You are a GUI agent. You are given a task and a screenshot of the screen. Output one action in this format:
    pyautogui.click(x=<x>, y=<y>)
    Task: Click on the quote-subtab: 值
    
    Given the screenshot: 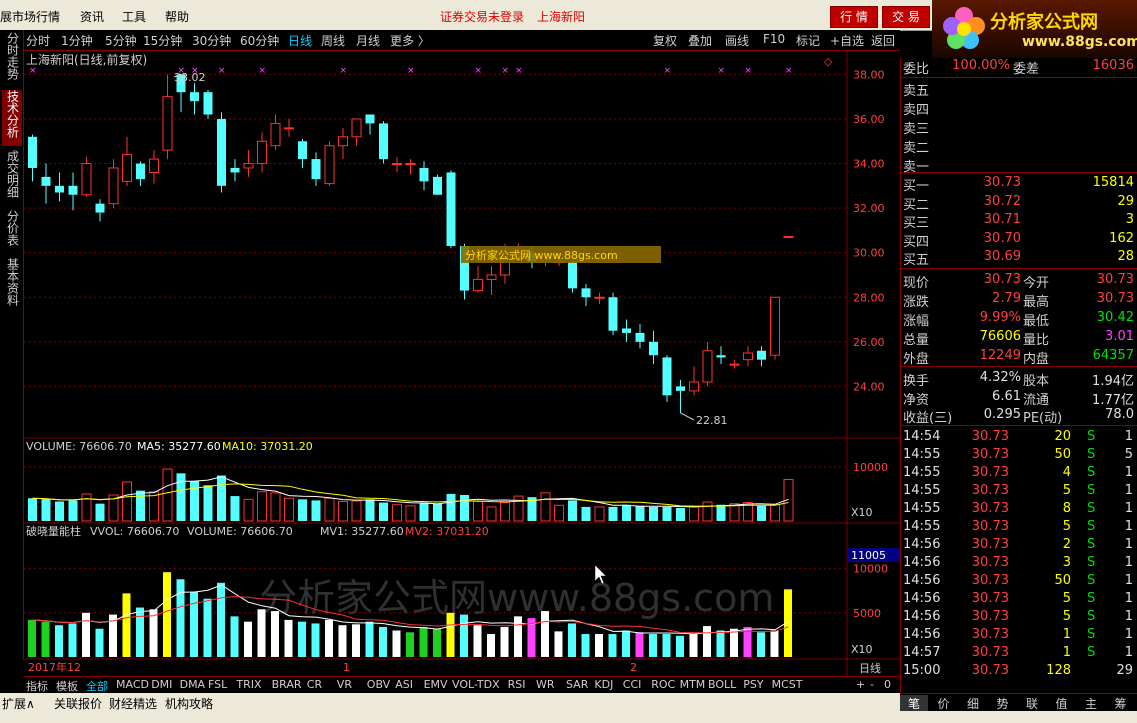 What is the action you would take?
    pyautogui.click(x=1062, y=703)
    